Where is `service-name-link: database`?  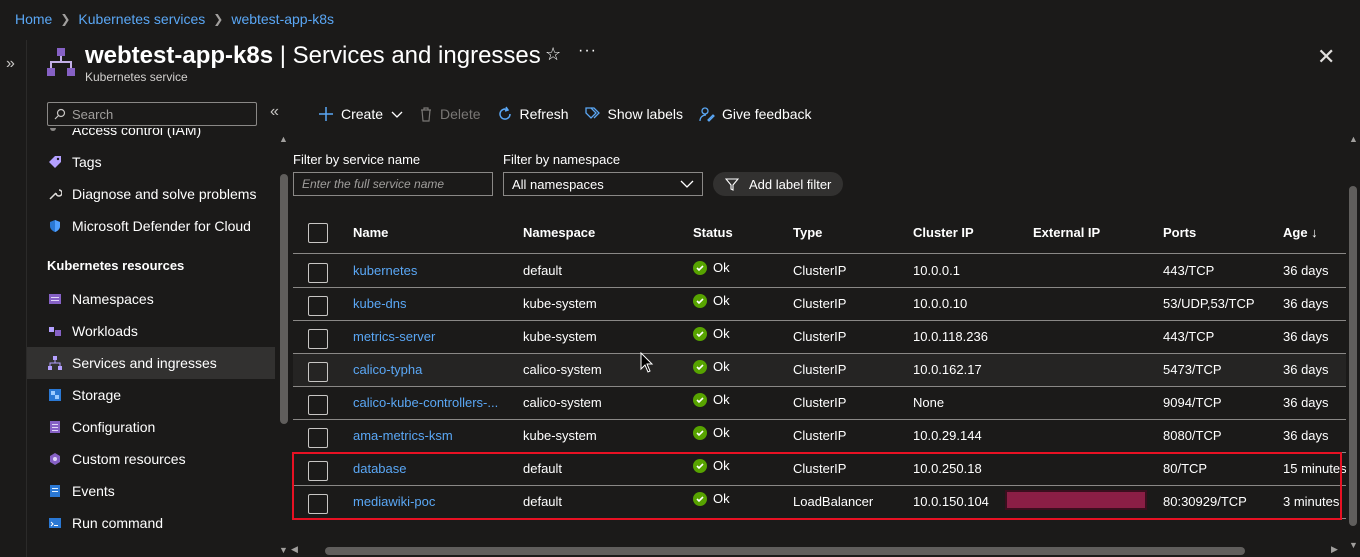 service-name-link: database is located at coordinates (433, 468).